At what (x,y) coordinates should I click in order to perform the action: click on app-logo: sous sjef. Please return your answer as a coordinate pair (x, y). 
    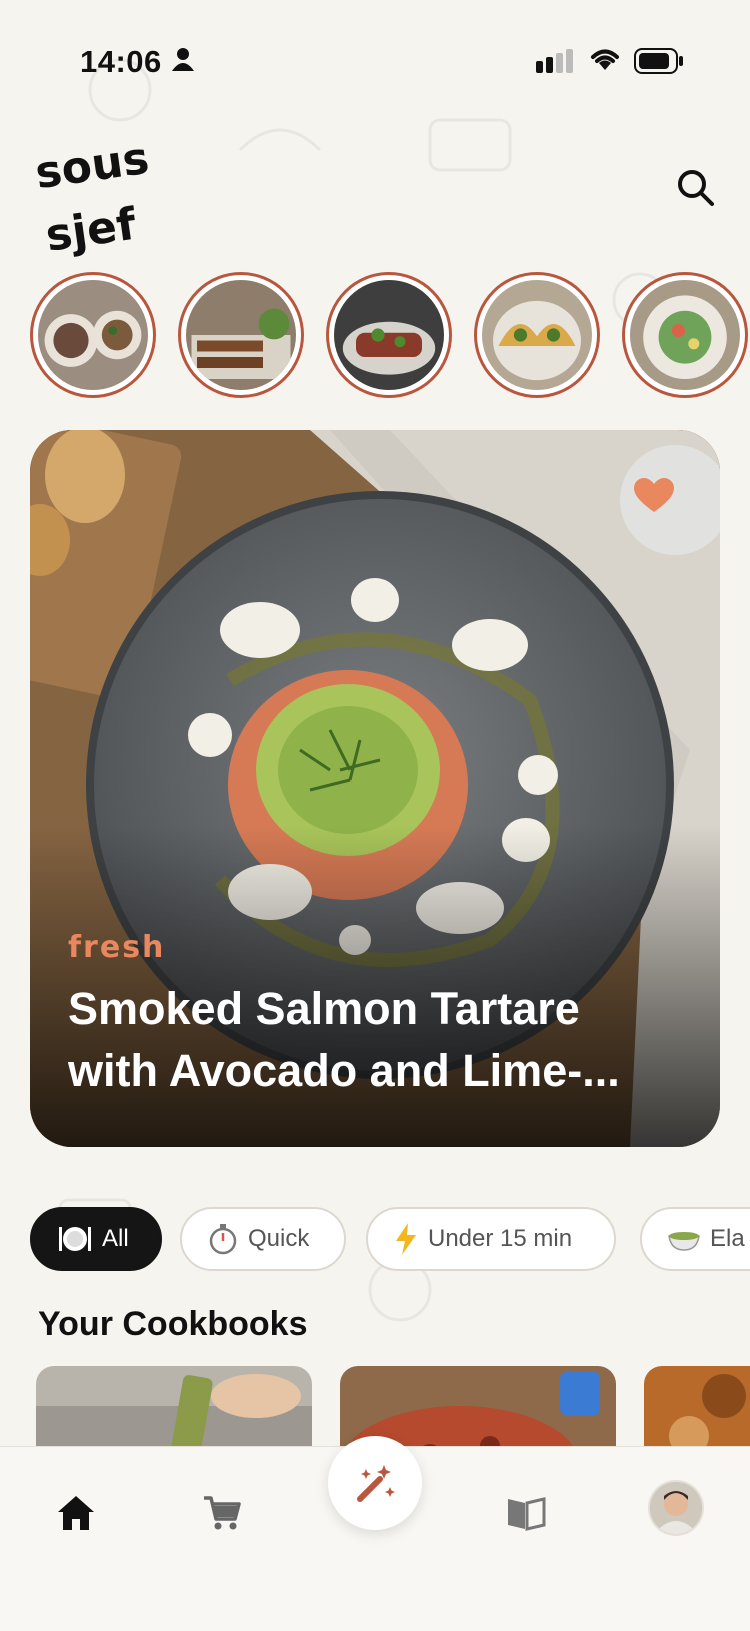
    Looking at the image, I should click on (94, 197).